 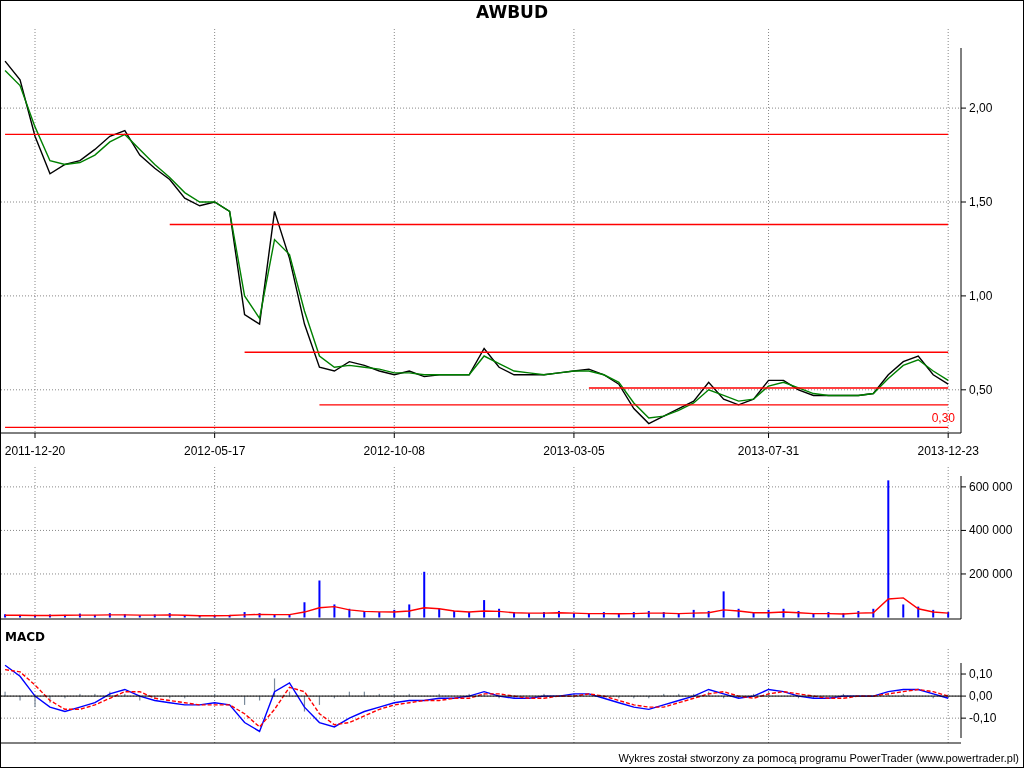 I want to click on y-tick-label: 0,10, so click(x=981, y=674).